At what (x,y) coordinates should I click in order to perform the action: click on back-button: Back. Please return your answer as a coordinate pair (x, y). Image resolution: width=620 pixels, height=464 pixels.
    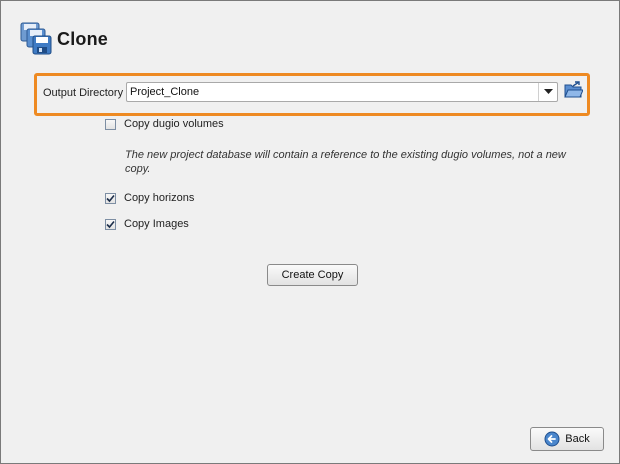
    Looking at the image, I should click on (567, 439).